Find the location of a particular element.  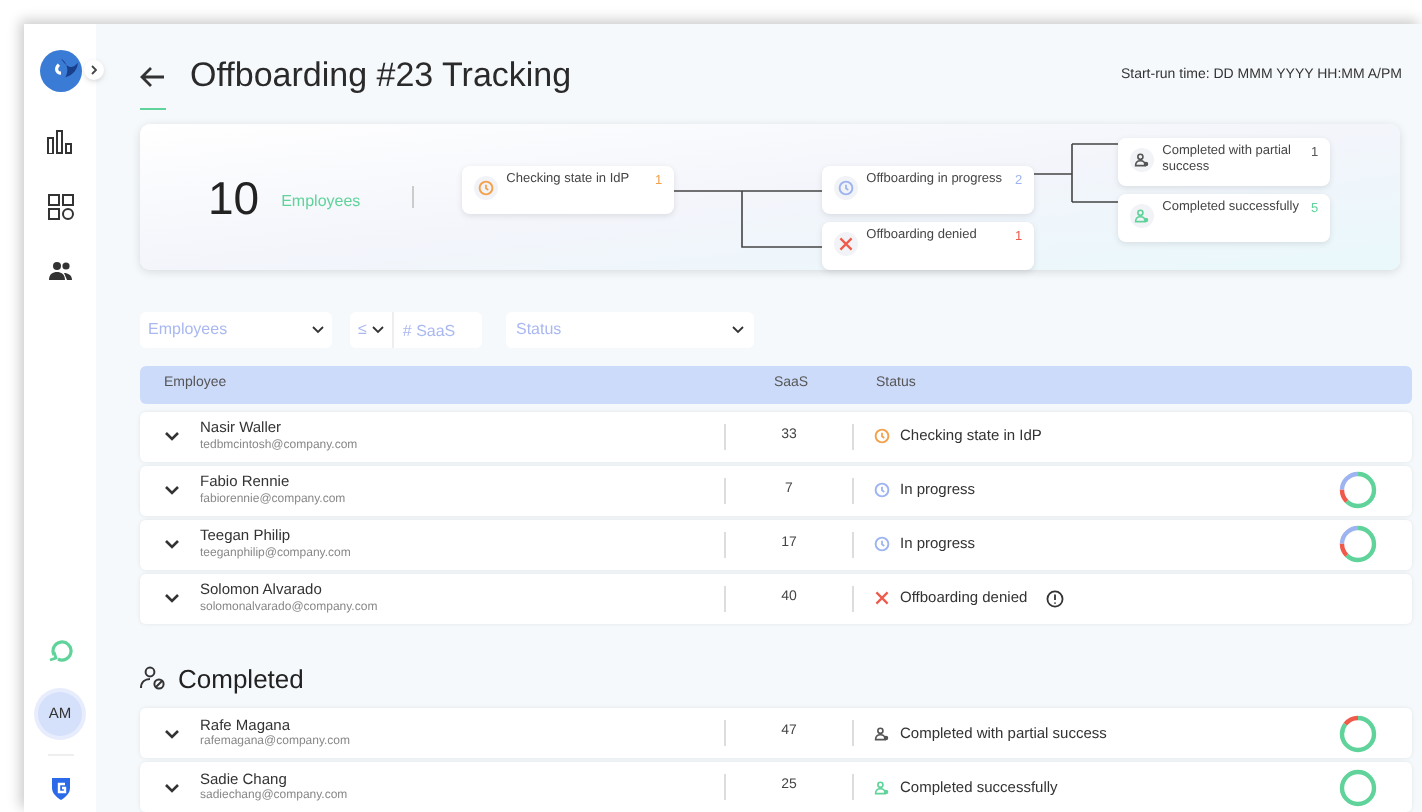

employee-count: 10 is located at coordinates (234, 198).